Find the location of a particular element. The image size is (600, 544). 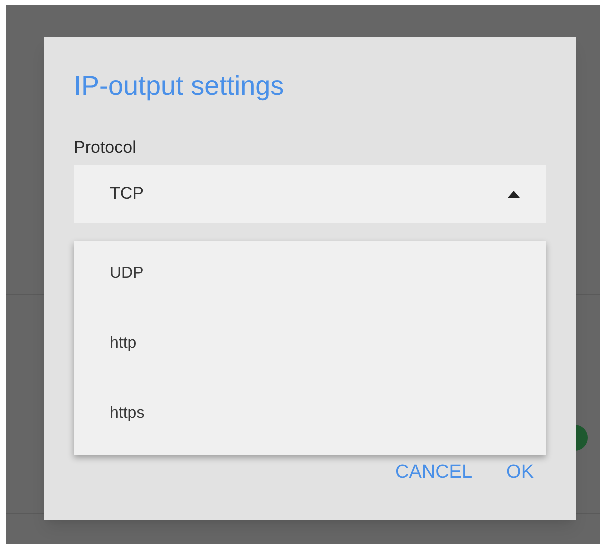

dropdown-option: http is located at coordinates (310, 348).